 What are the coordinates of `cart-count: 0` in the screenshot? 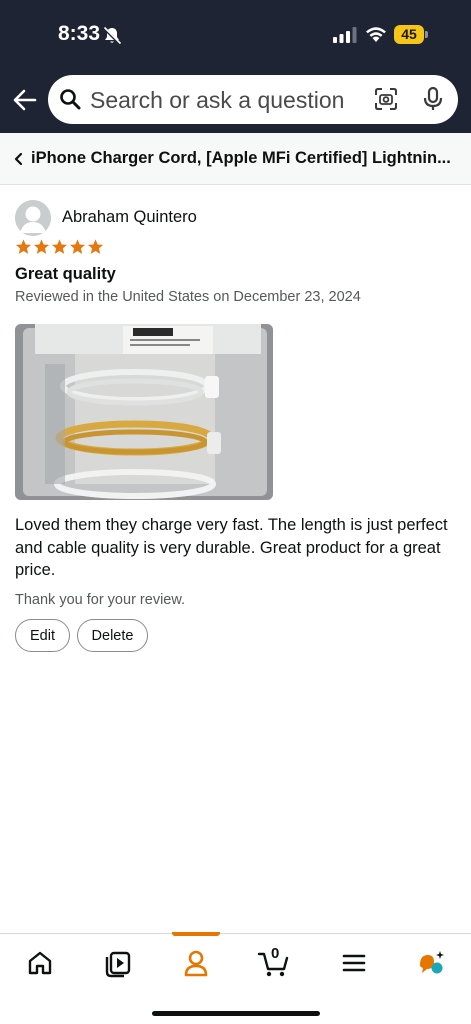 It's located at (275, 953).